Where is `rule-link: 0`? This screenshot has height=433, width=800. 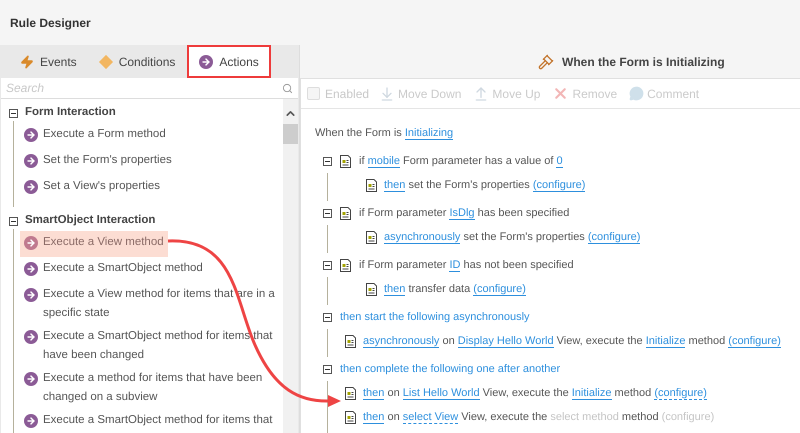 rule-link: 0 is located at coordinates (559, 161).